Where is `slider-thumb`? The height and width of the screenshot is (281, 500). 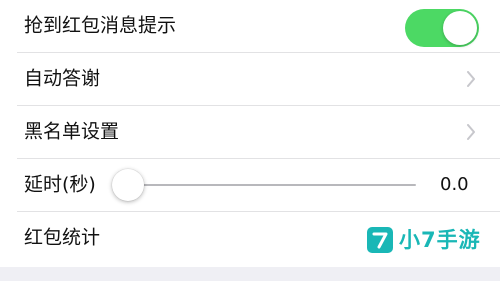 slider-thumb is located at coordinates (128, 185).